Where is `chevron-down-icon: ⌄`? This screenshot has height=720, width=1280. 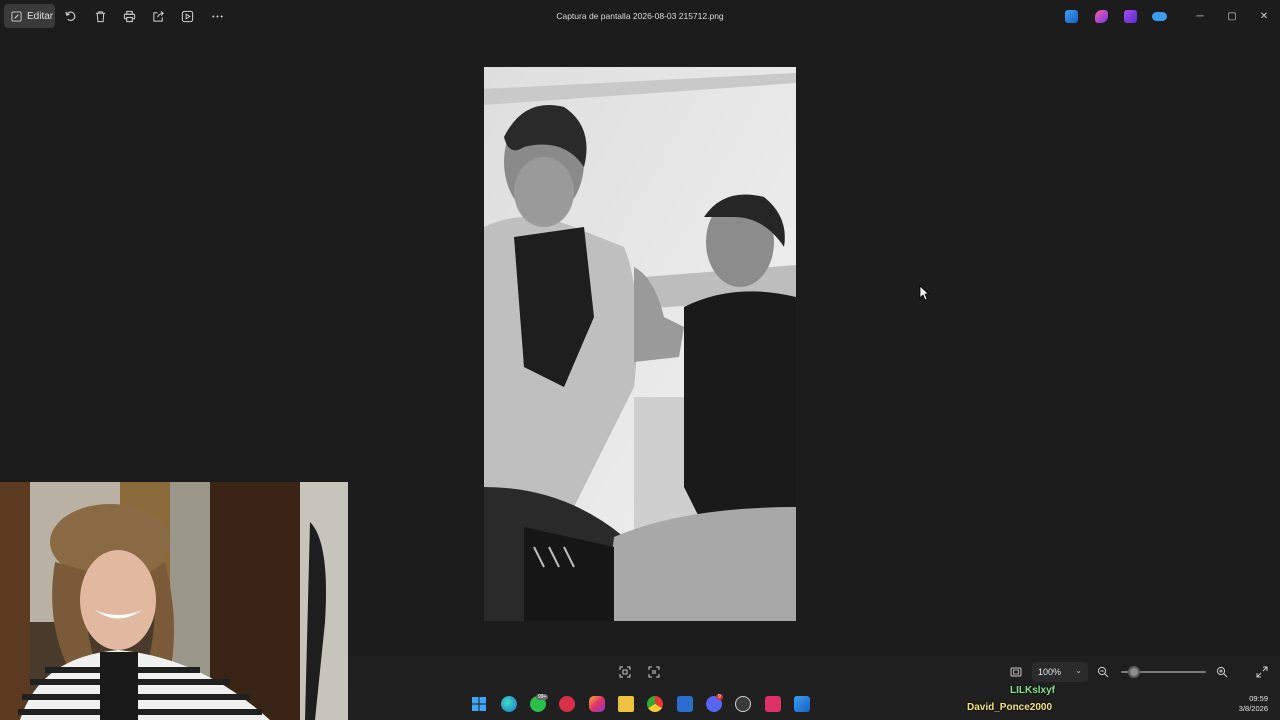
chevron-down-icon: ⌄ is located at coordinates (1078, 670).